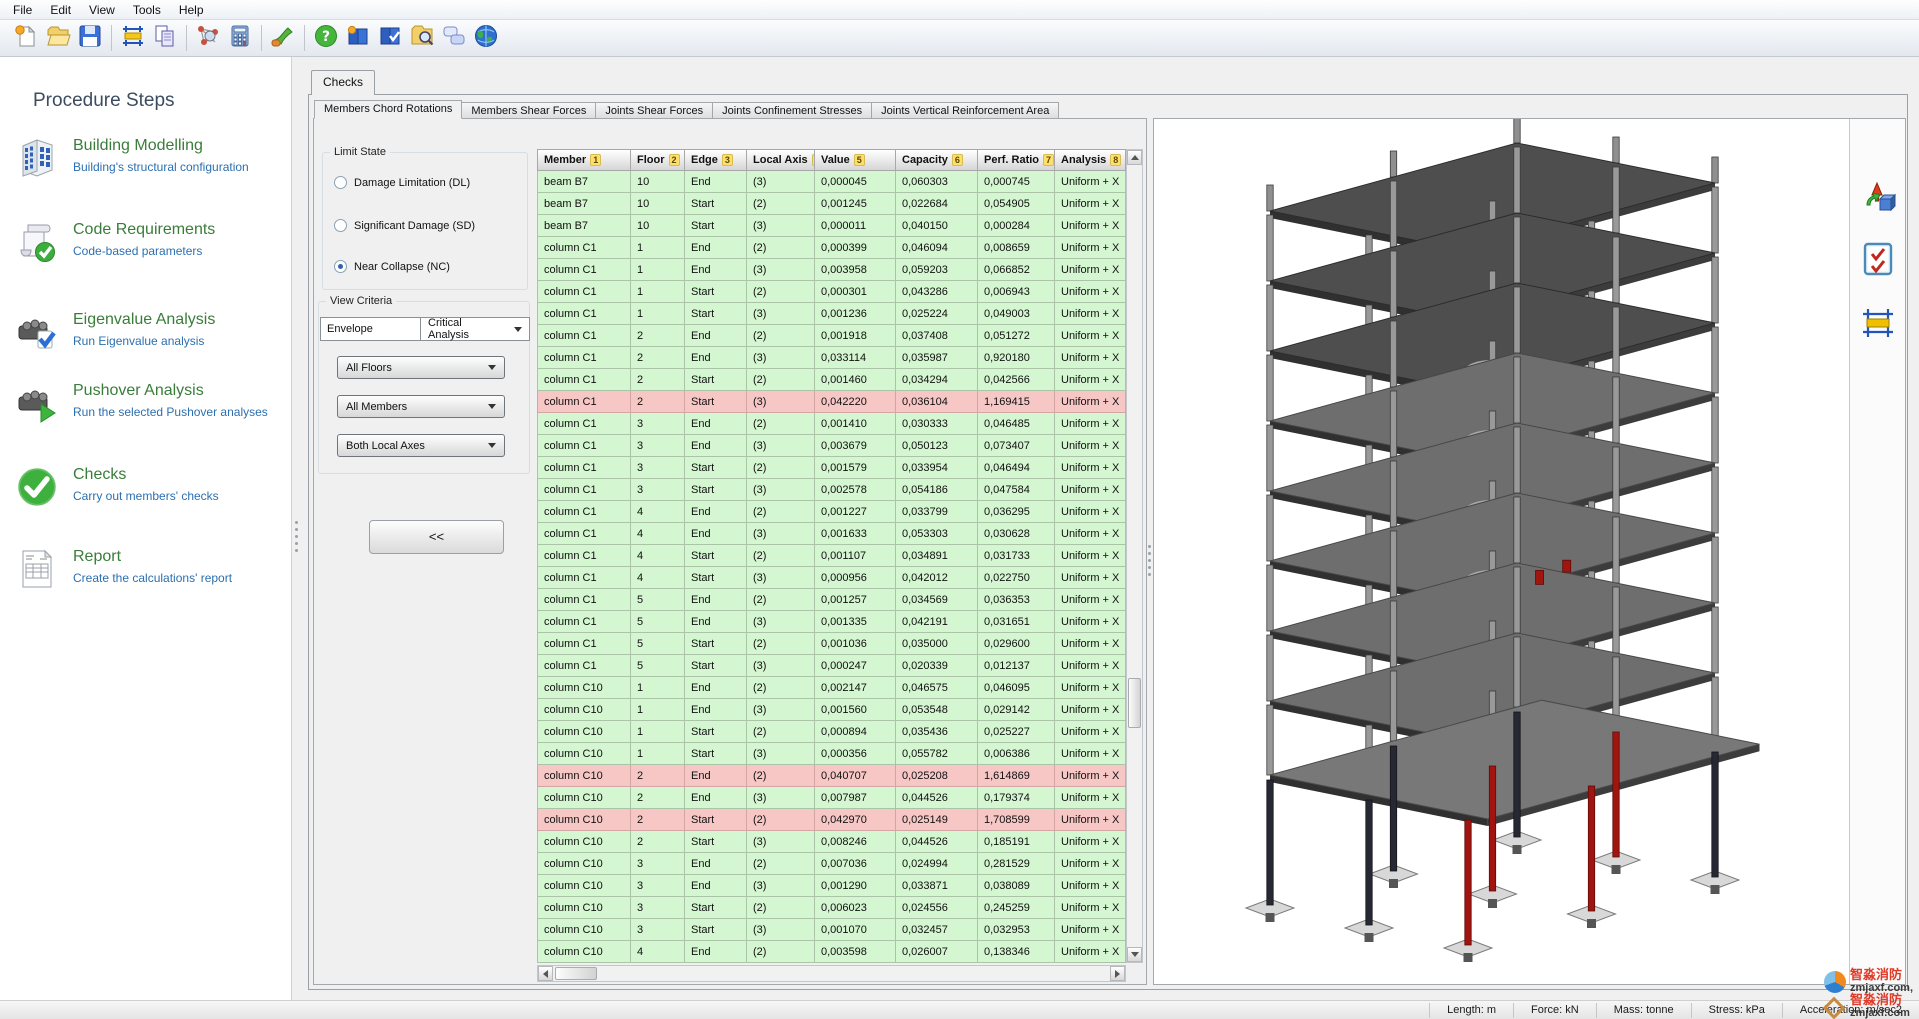 The width and height of the screenshot is (1919, 1019). I want to click on open-folder-button, so click(58, 38).